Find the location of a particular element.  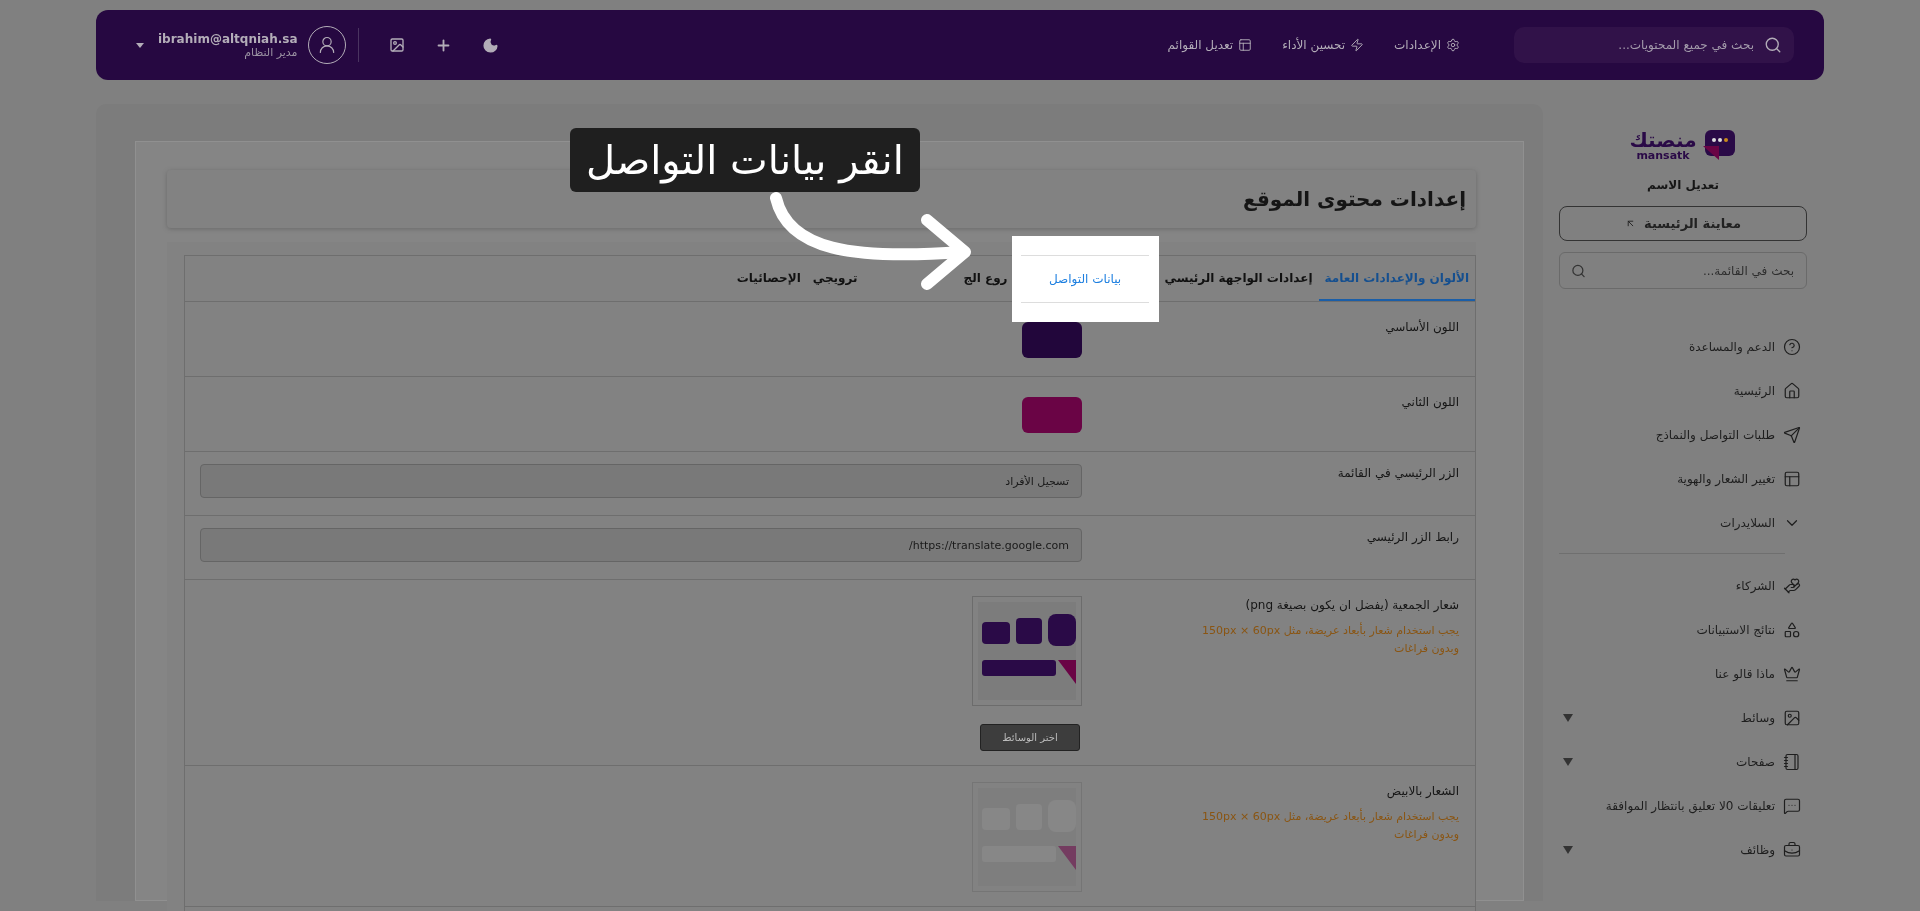

tab: ترويجي is located at coordinates (835, 278).